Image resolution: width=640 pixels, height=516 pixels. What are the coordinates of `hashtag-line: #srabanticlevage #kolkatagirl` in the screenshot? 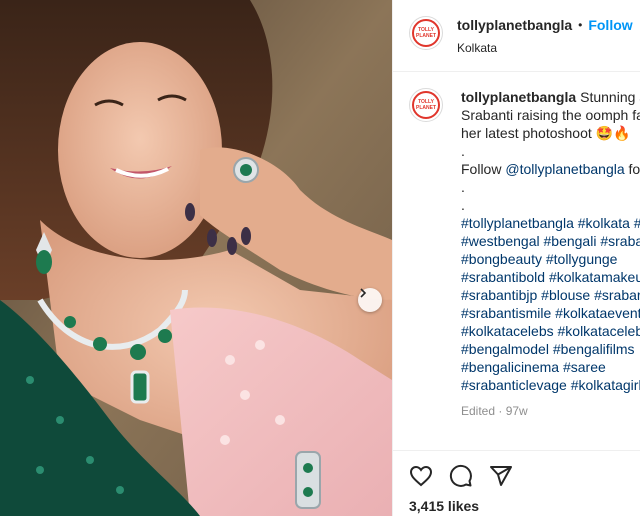 It's located at (550, 385).